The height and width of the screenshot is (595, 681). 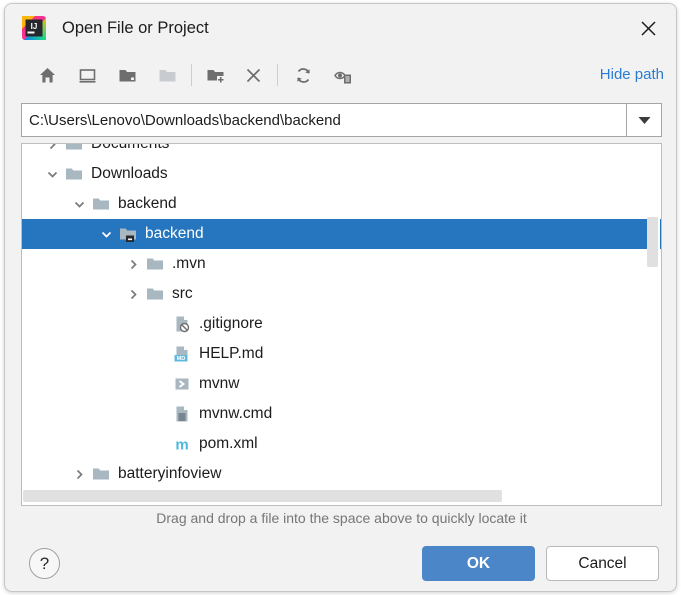 I want to click on path-input, so click(x=323, y=120).